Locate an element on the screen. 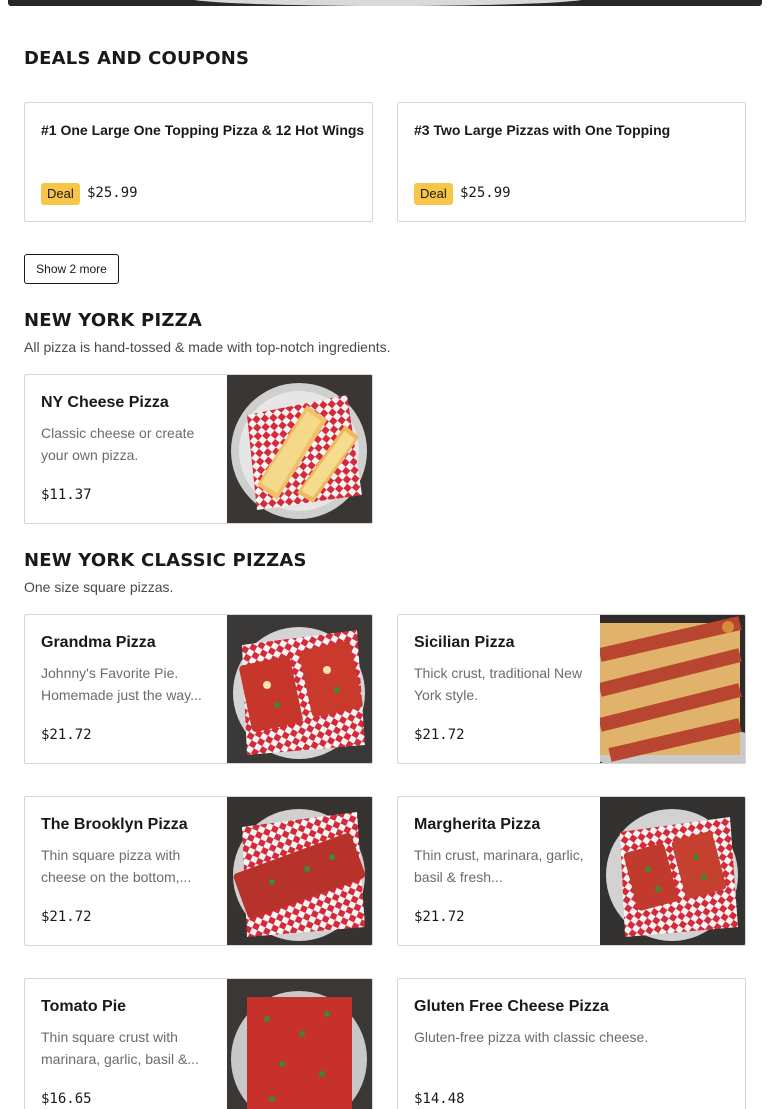  show-more-deals-button: Show 2 more is located at coordinates (71, 269).